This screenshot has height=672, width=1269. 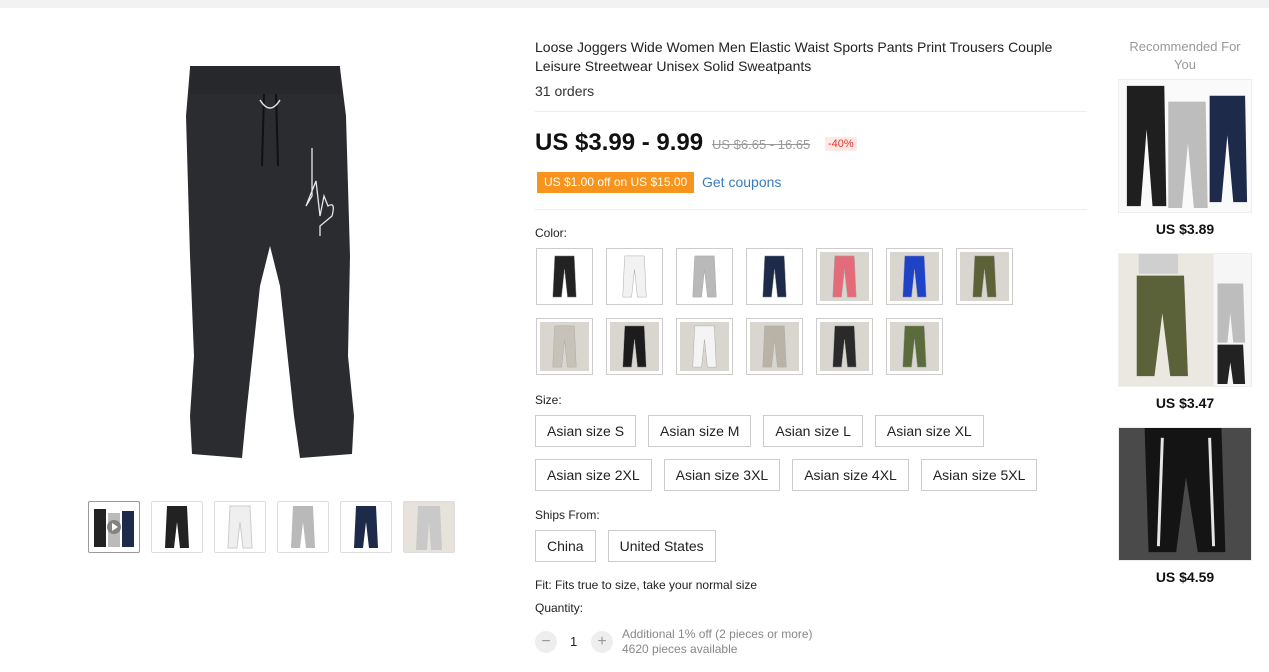 What do you see at coordinates (634, 4) in the screenshot?
I see `top-strip` at bounding box center [634, 4].